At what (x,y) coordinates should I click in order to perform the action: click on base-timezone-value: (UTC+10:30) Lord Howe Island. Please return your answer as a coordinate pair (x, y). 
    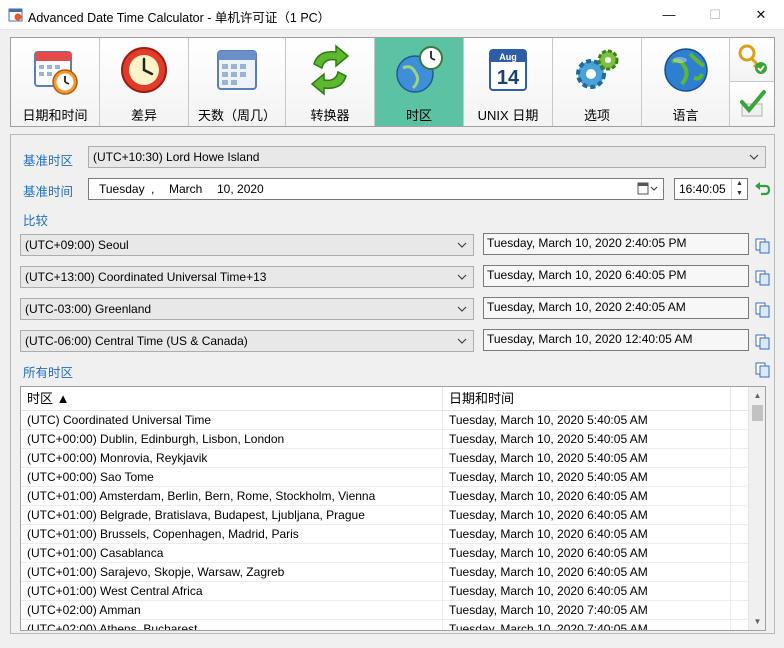
    Looking at the image, I should click on (176, 157).